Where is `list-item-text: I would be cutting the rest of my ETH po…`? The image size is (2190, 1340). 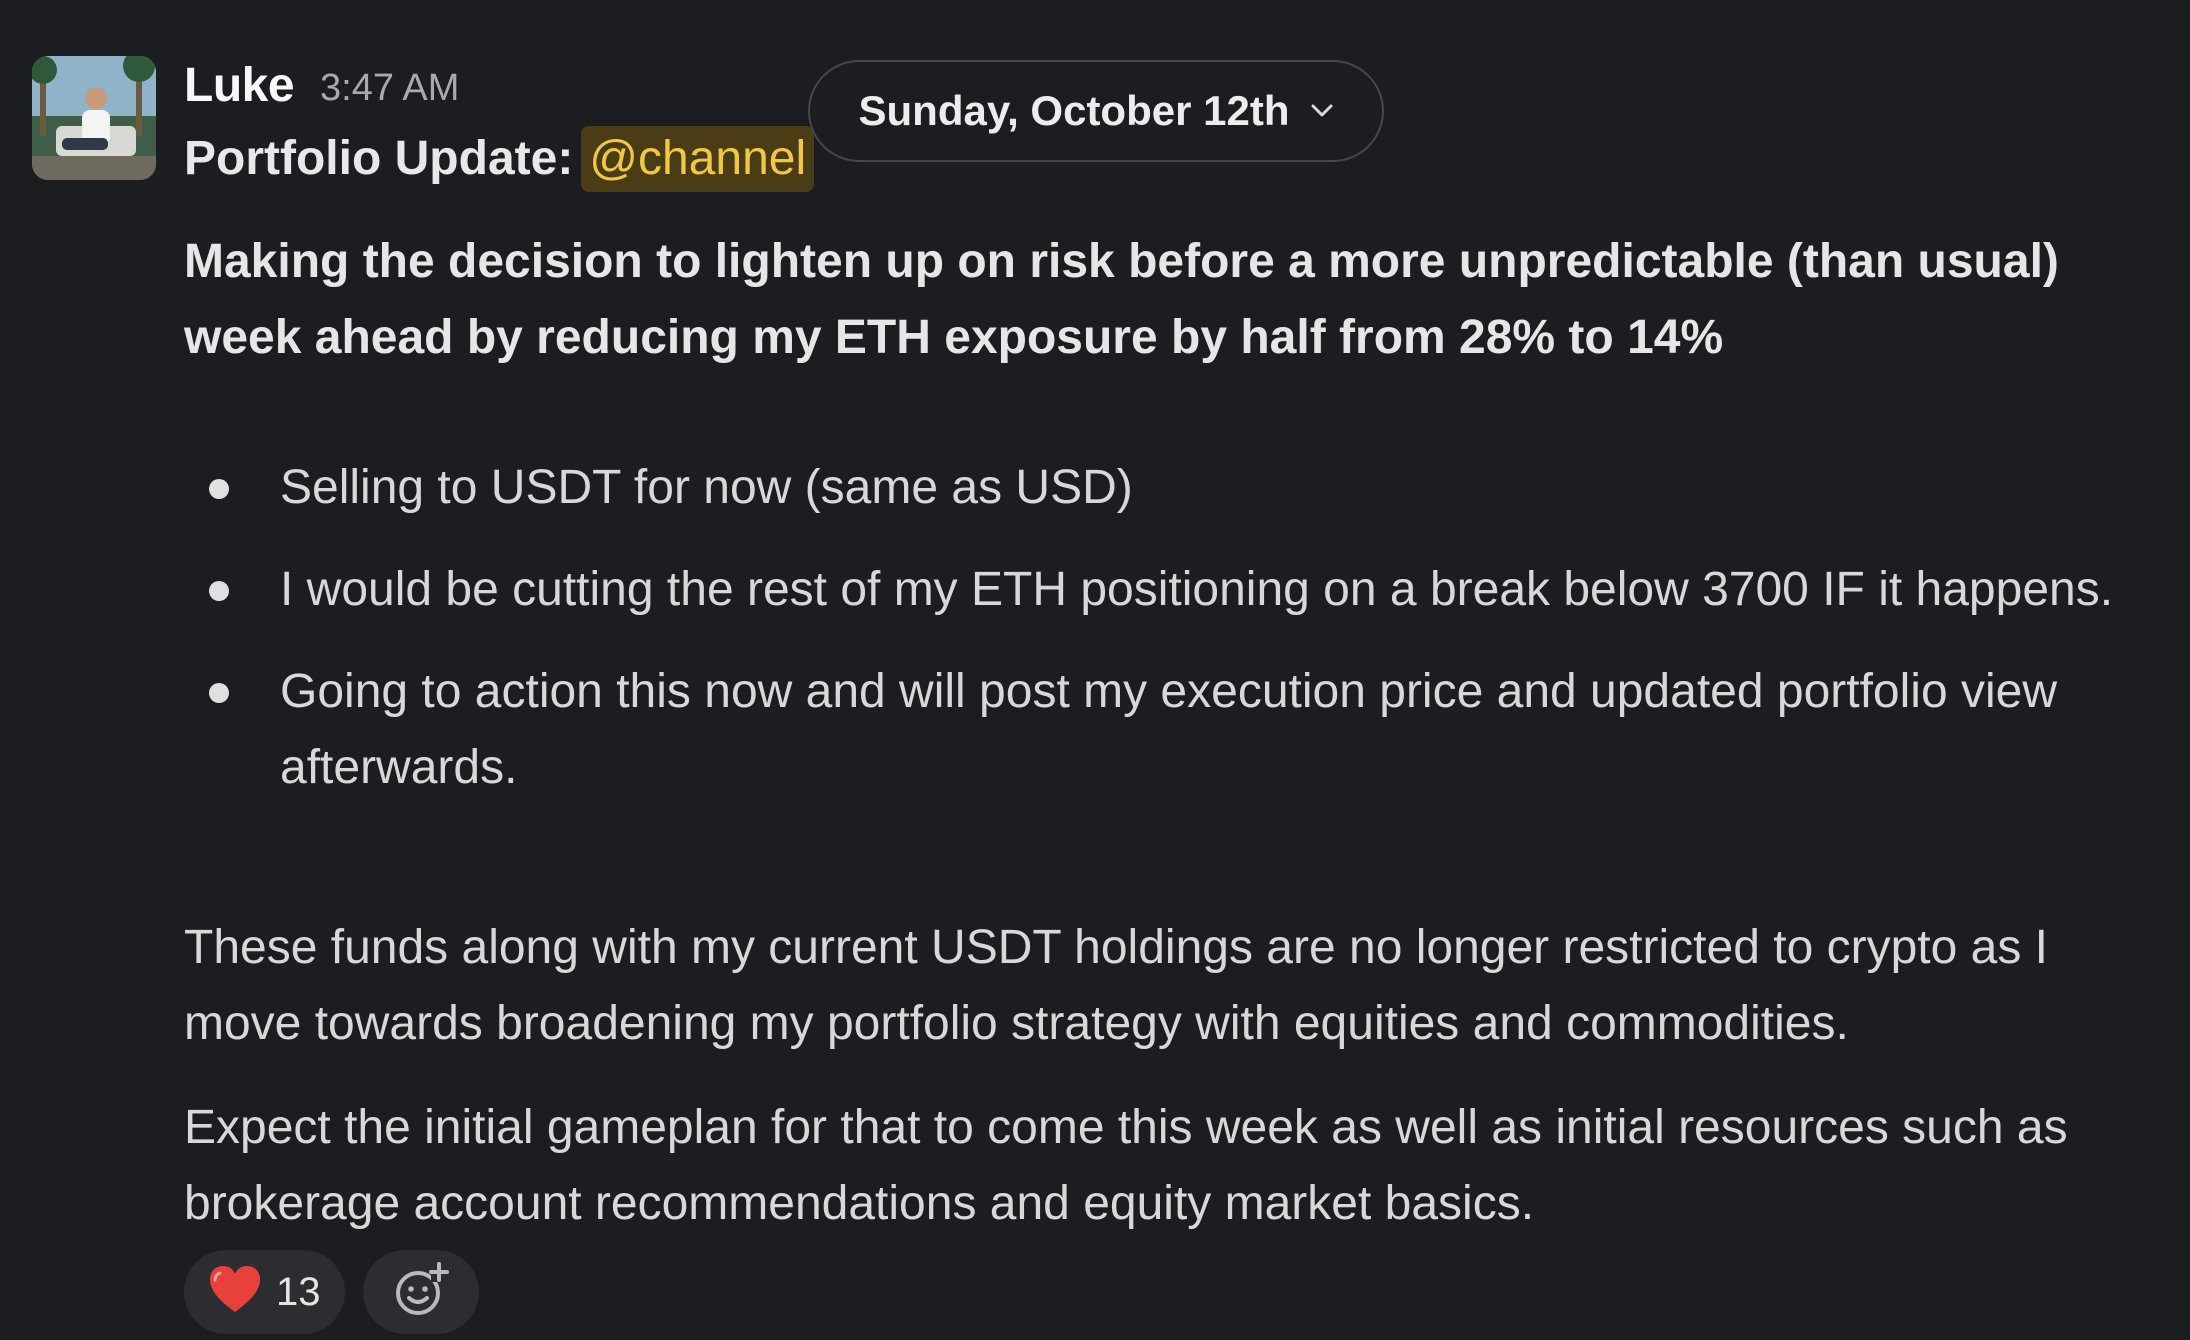 list-item-text: I would be cutting the rest of my ETH po… is located at coordinates (1197, 589).